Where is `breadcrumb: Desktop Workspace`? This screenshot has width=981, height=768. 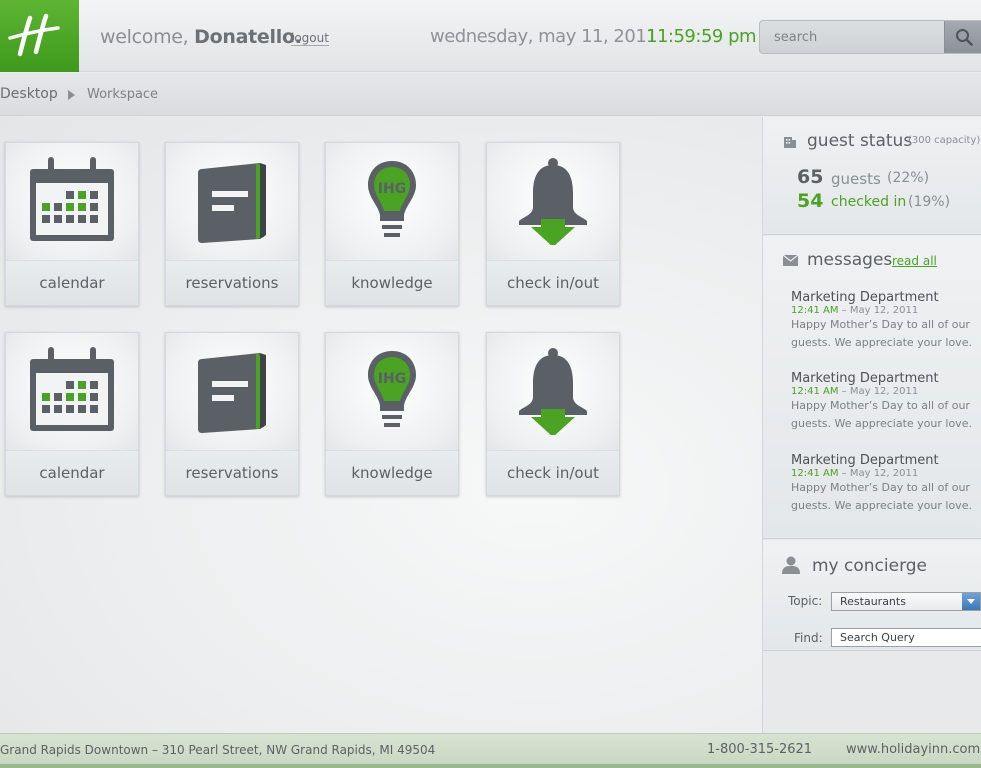
breadcrumb: Desktop Workspace is located at coordinates (490, 94).